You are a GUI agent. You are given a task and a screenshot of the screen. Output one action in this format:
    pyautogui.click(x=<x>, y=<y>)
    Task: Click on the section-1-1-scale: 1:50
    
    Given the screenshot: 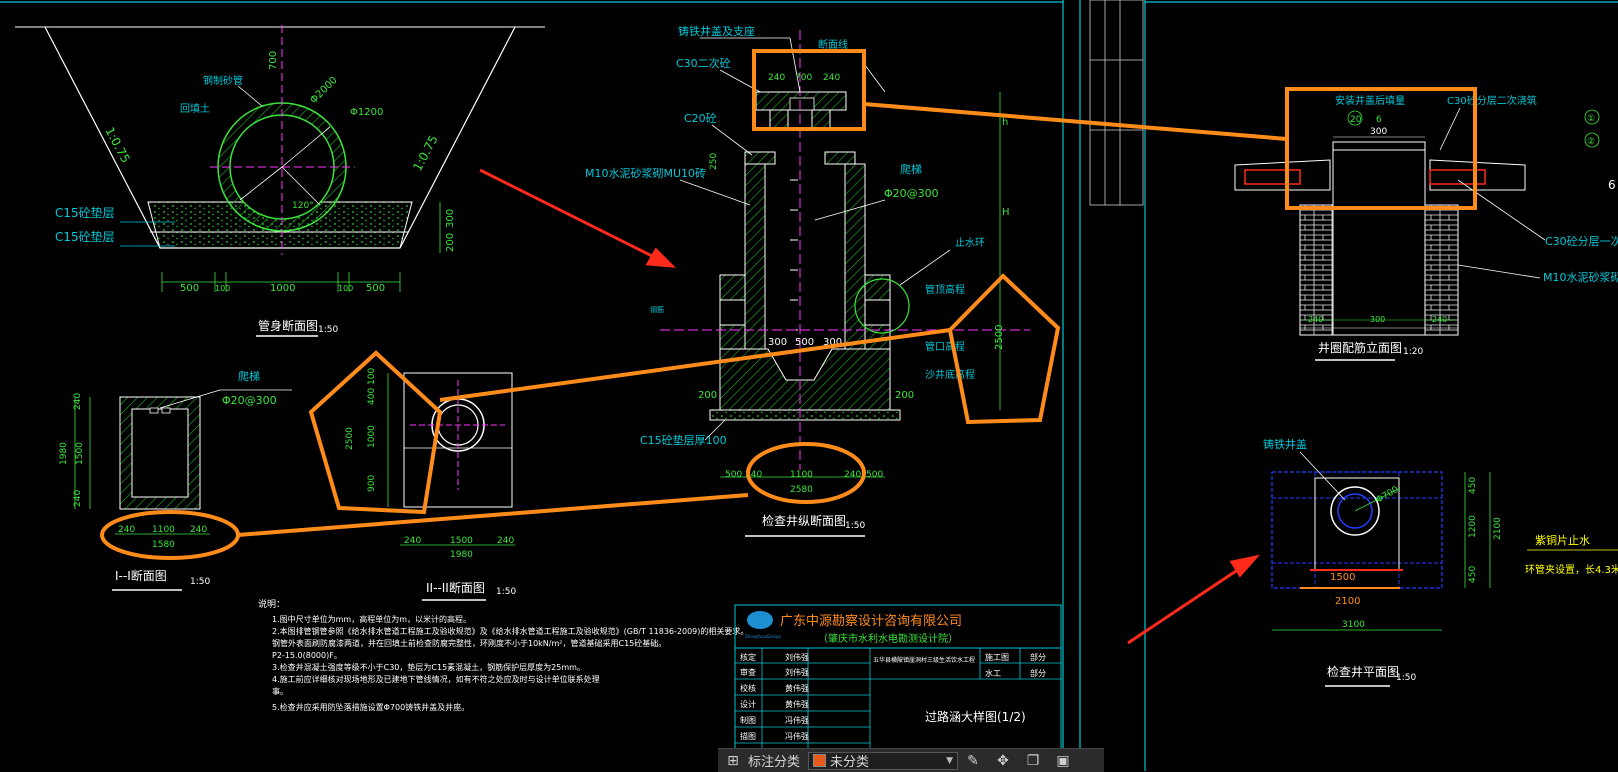 What is the action you would take?
    pyautogui.click(x=200, y=582)
    